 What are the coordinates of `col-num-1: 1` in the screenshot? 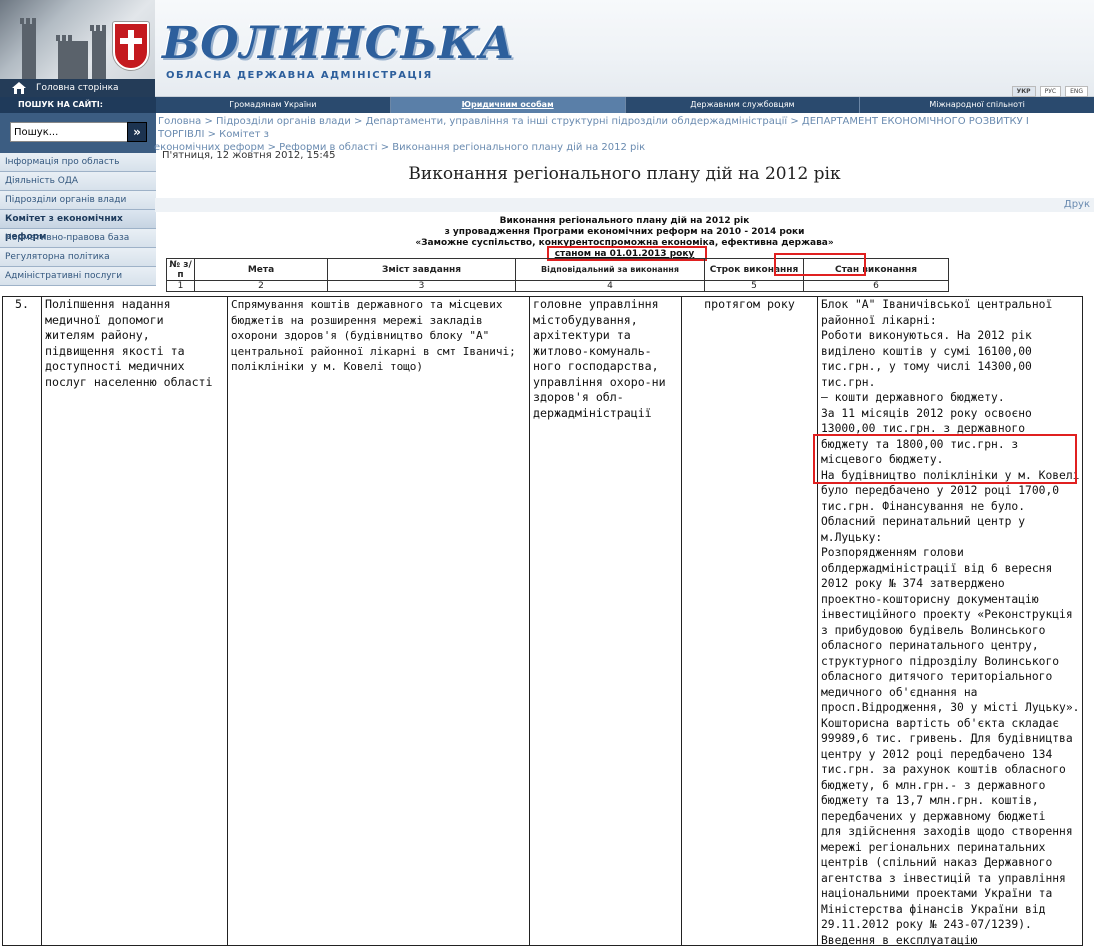 It's located at (180, 286).